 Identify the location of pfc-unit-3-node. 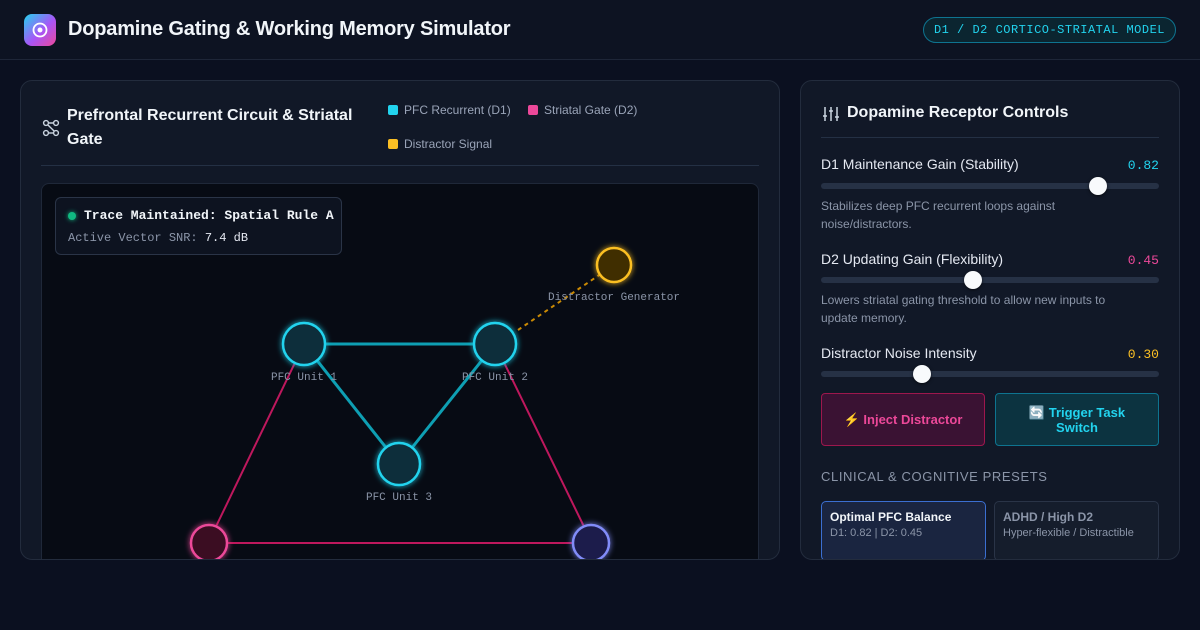
(399, 464).